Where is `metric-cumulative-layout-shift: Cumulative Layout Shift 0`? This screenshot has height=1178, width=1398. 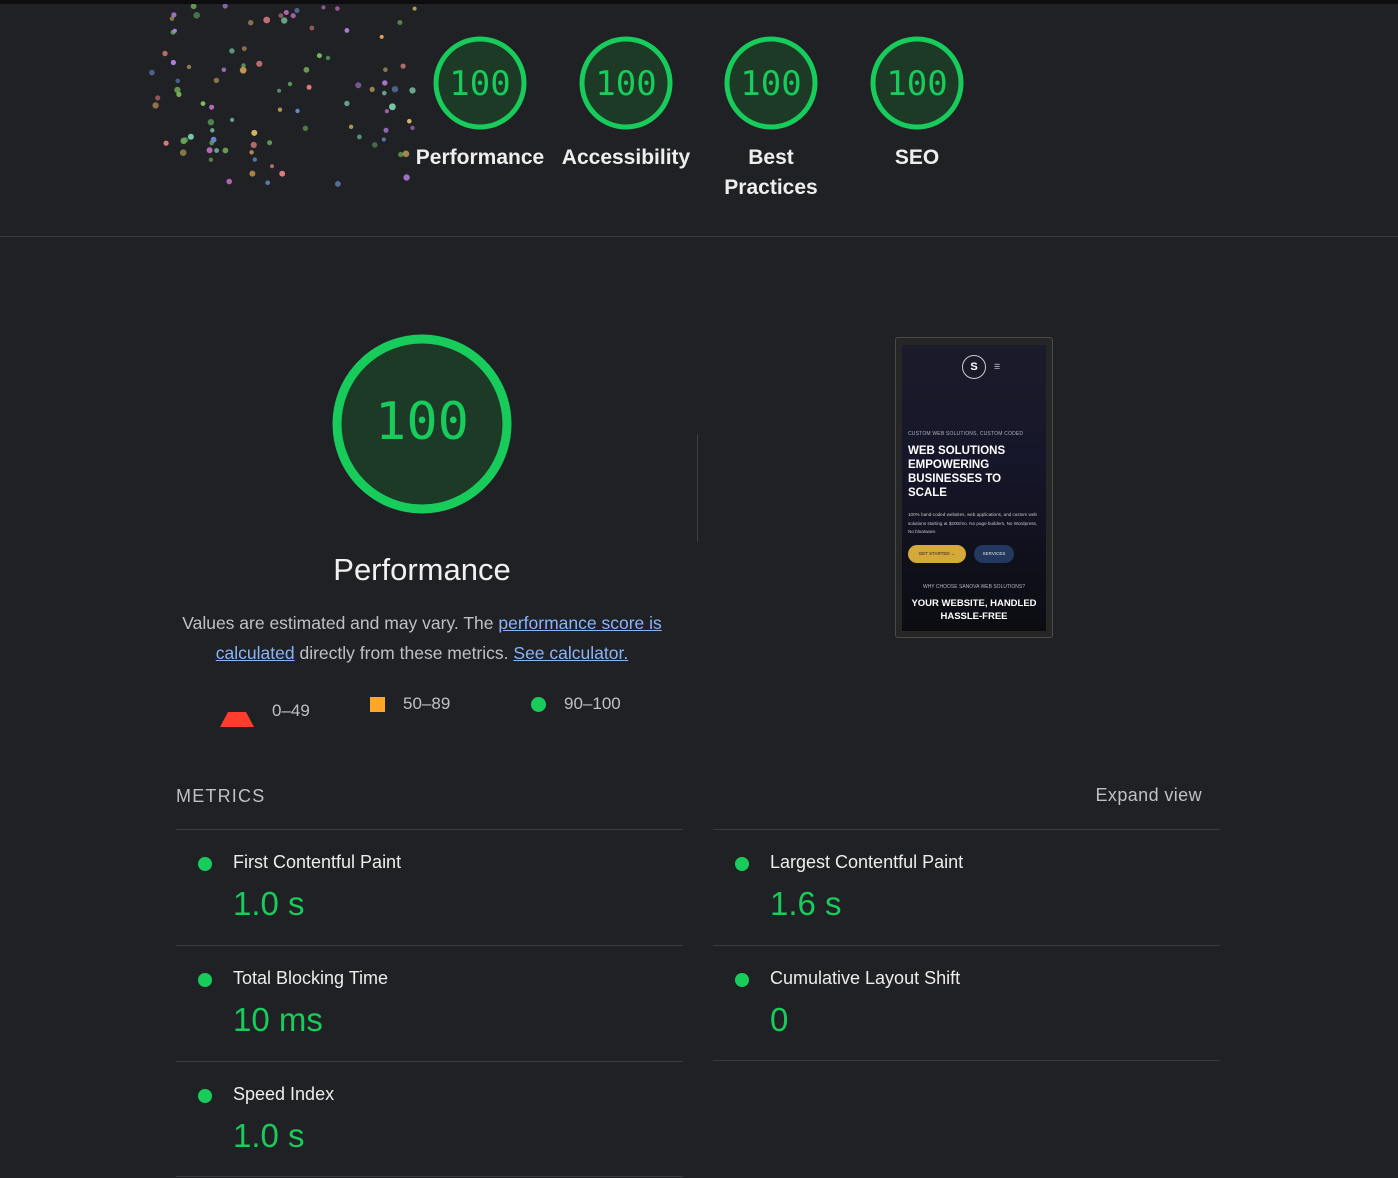 metric-cumulative-layout-shift: Cumulative Layout Shift 0 is located at coordinates (966, 1003).